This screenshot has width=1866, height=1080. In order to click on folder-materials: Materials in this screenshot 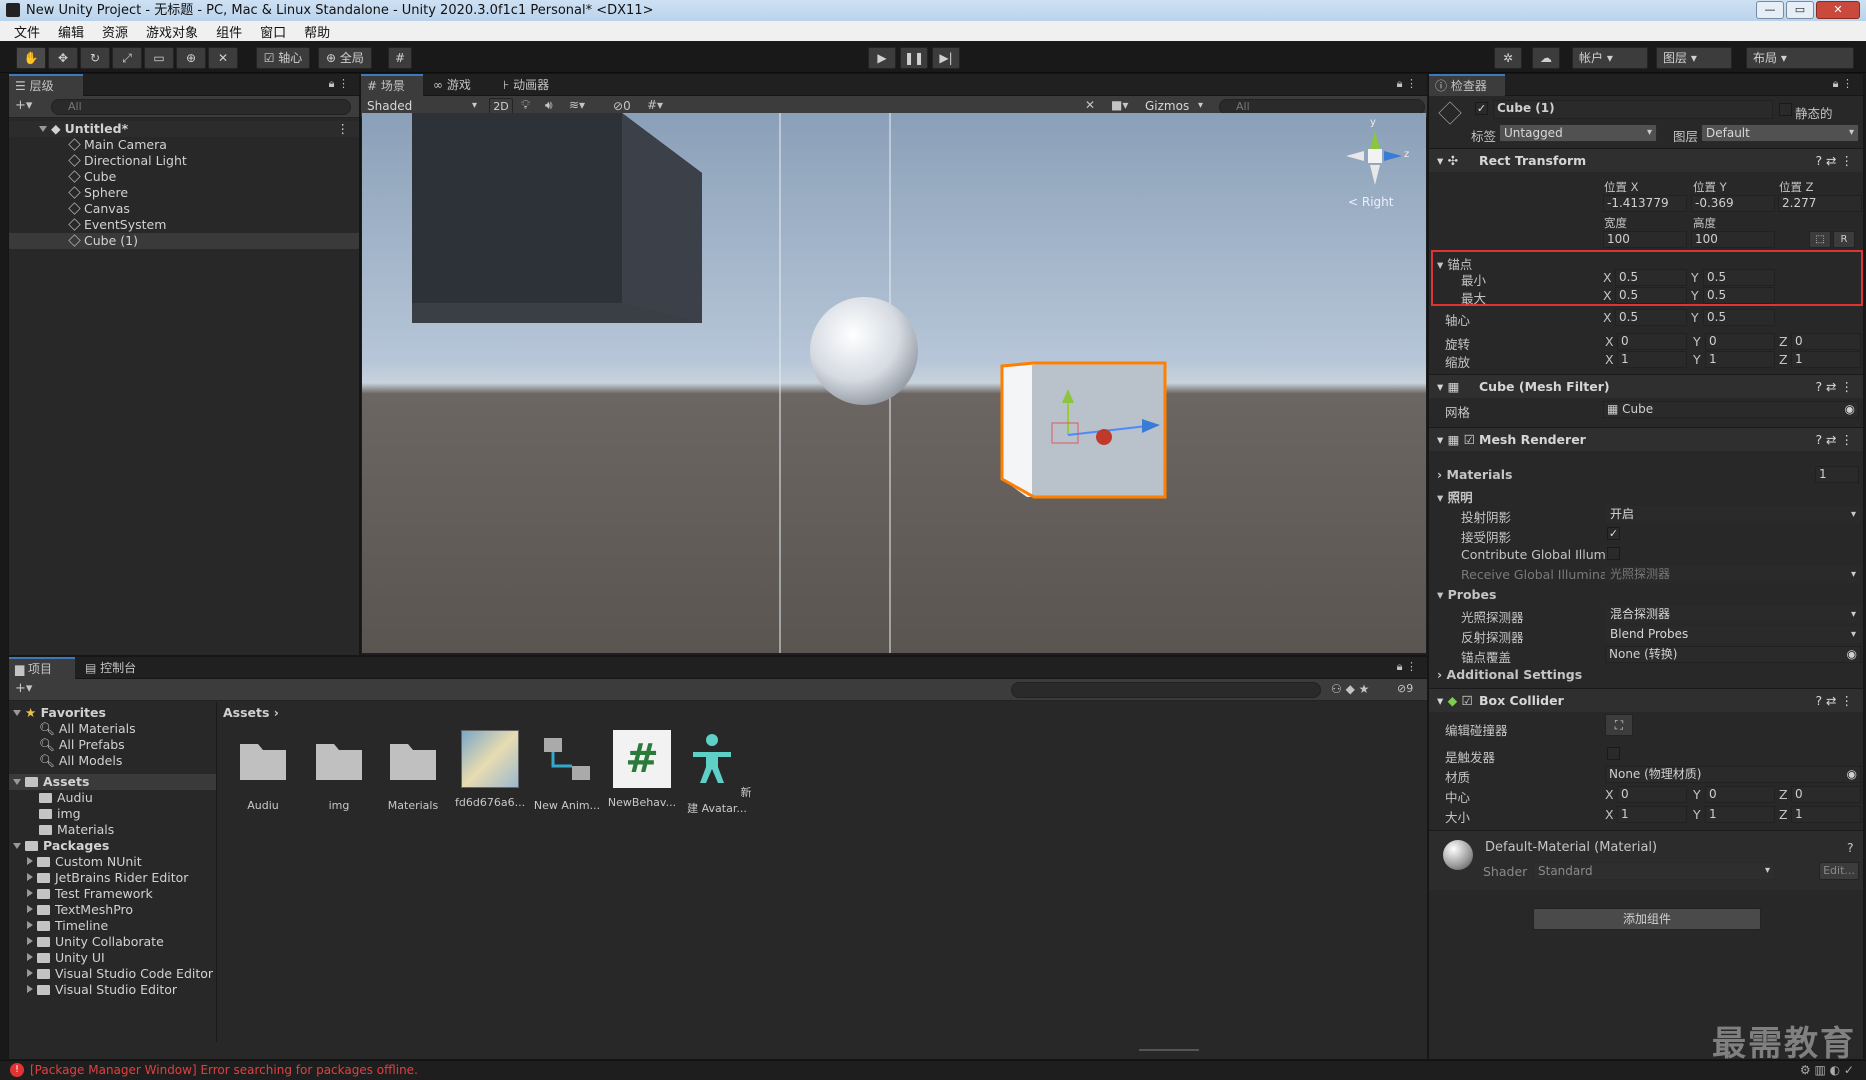, I will do `click(112, 830)`.